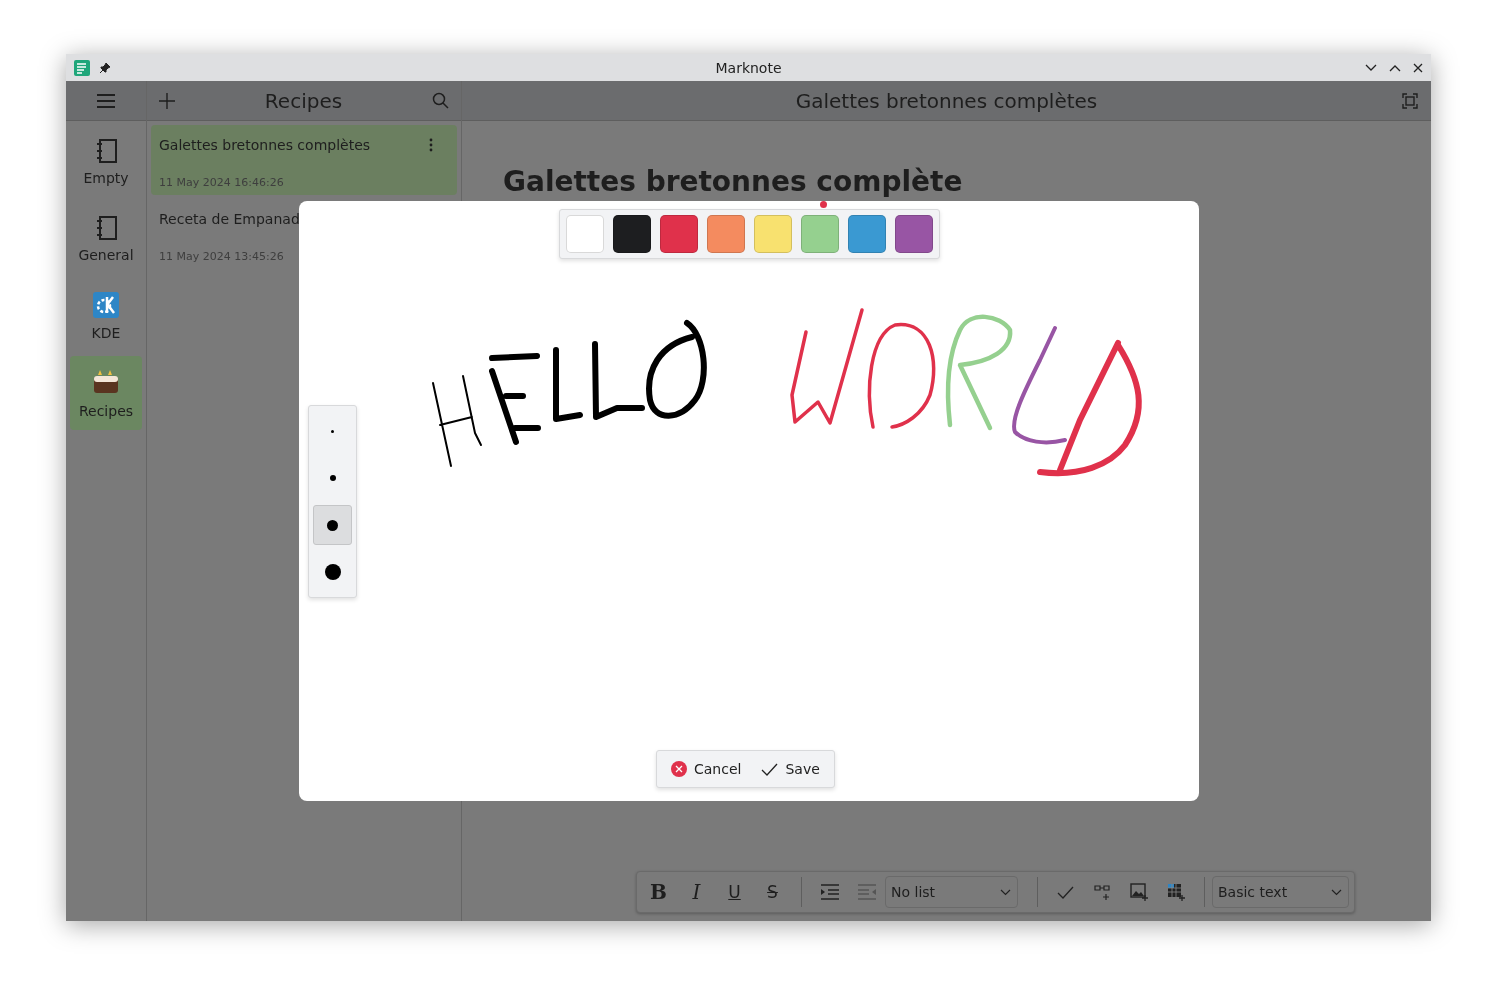 Image resolution: width=1497 pixels, height=999 pixels. What do you see at coordinates (82, 67) in the screenshot?
I see `notes-app-icon` at bounding box center [82, 67].